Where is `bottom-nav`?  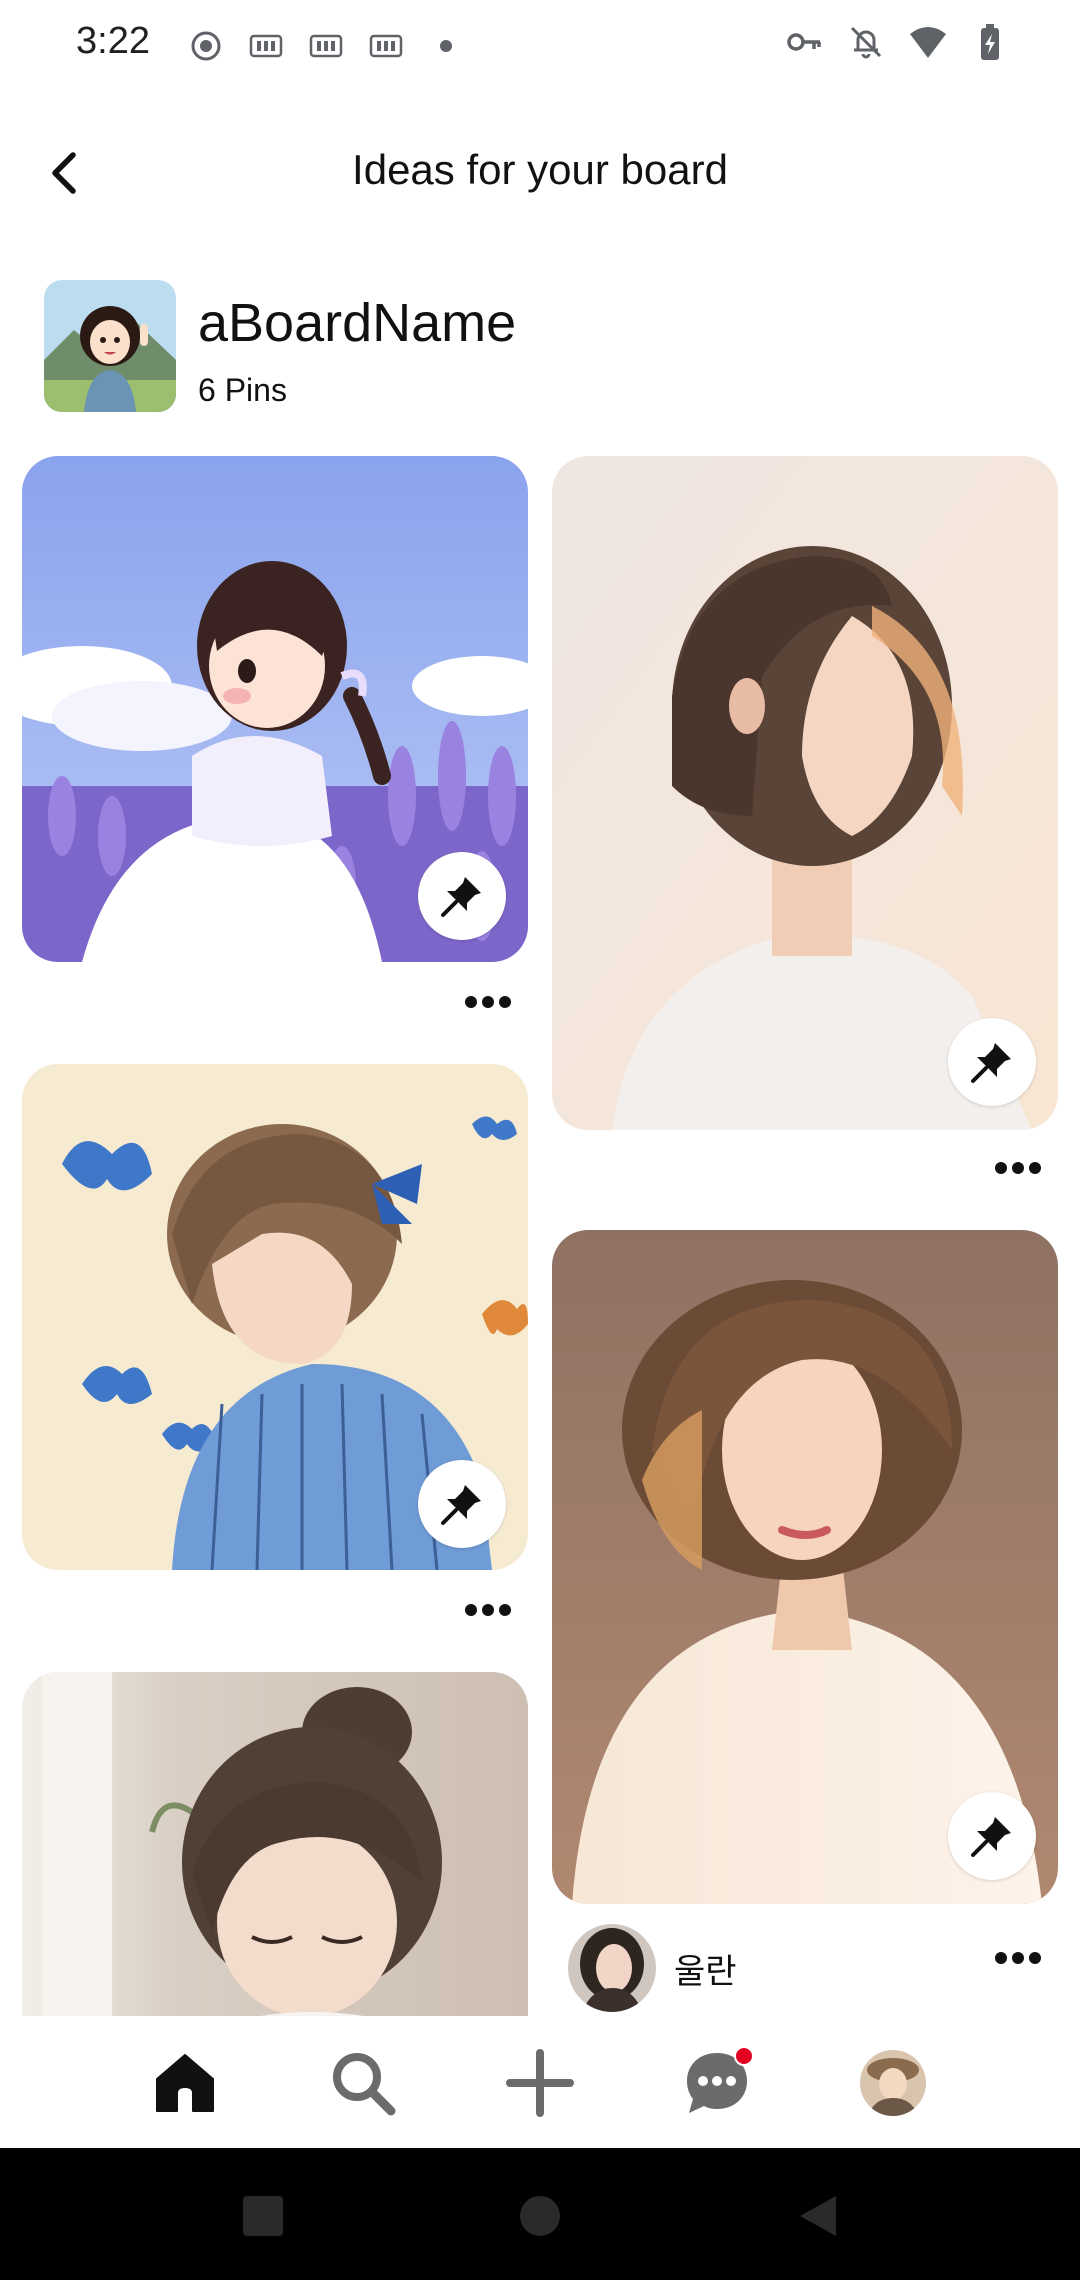
bottom-nav is located at coordinates (540, 2082).